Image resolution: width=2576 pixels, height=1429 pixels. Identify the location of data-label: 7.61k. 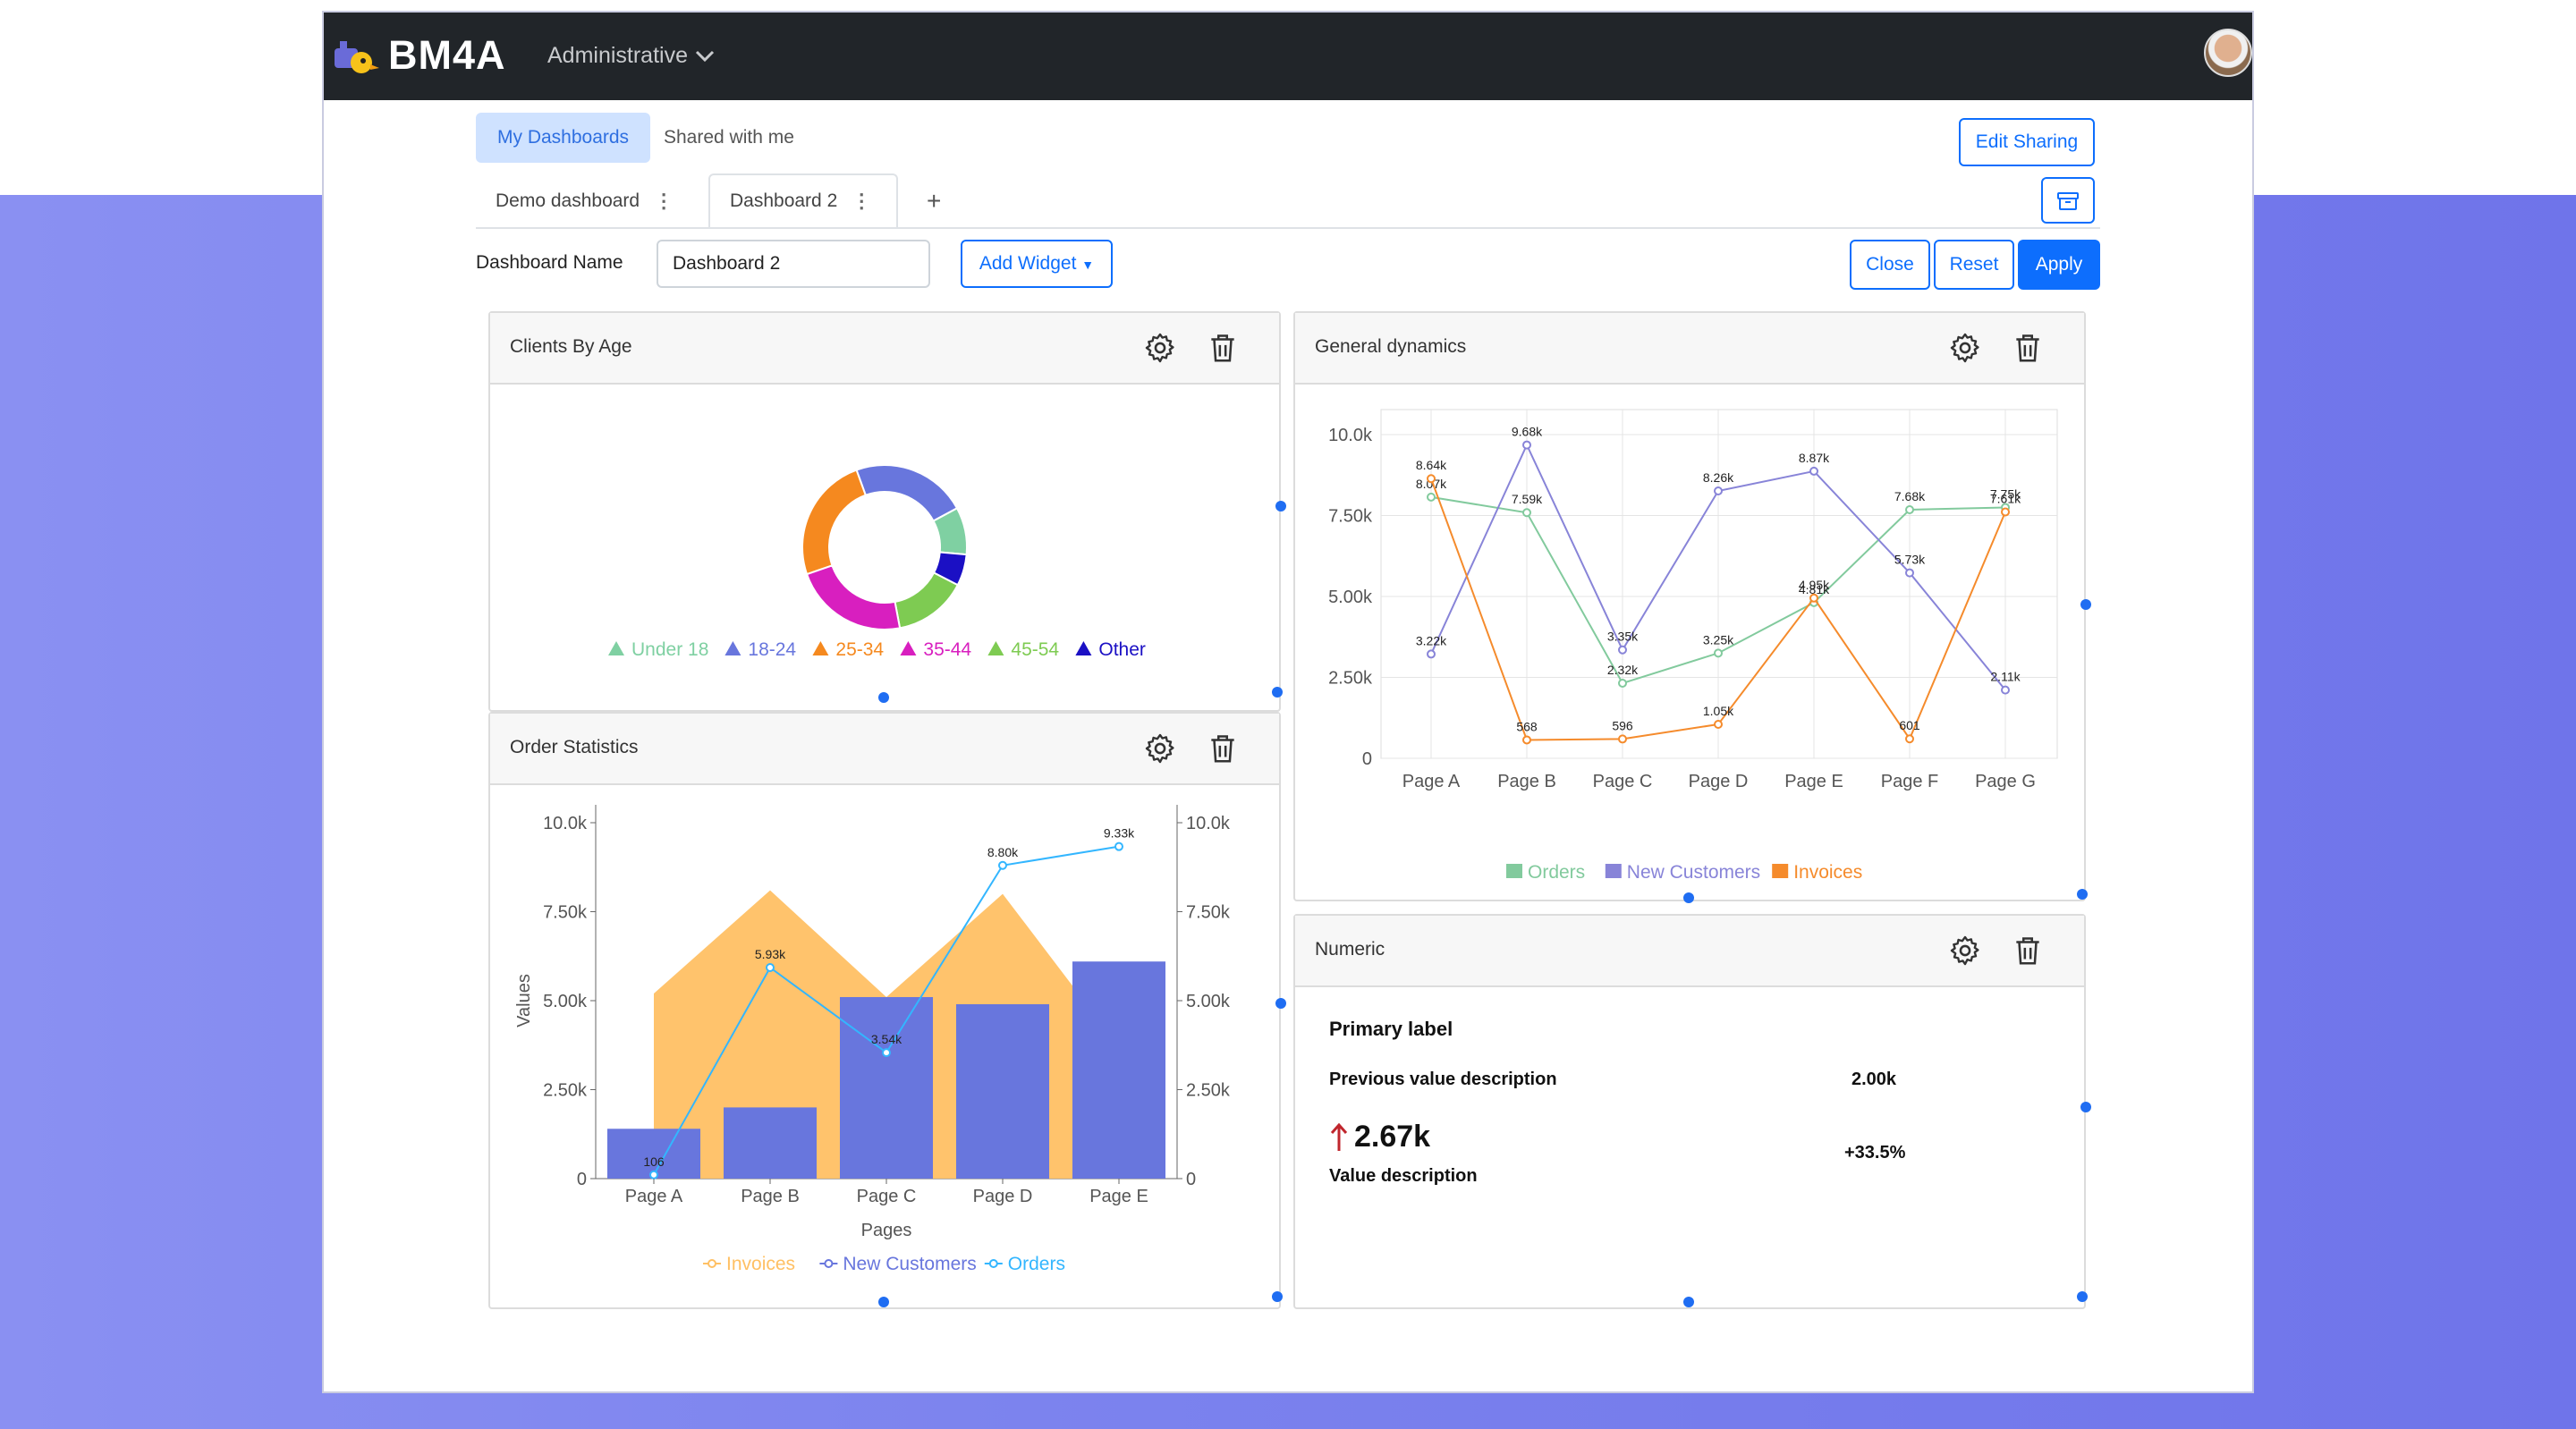
(2005, 499).